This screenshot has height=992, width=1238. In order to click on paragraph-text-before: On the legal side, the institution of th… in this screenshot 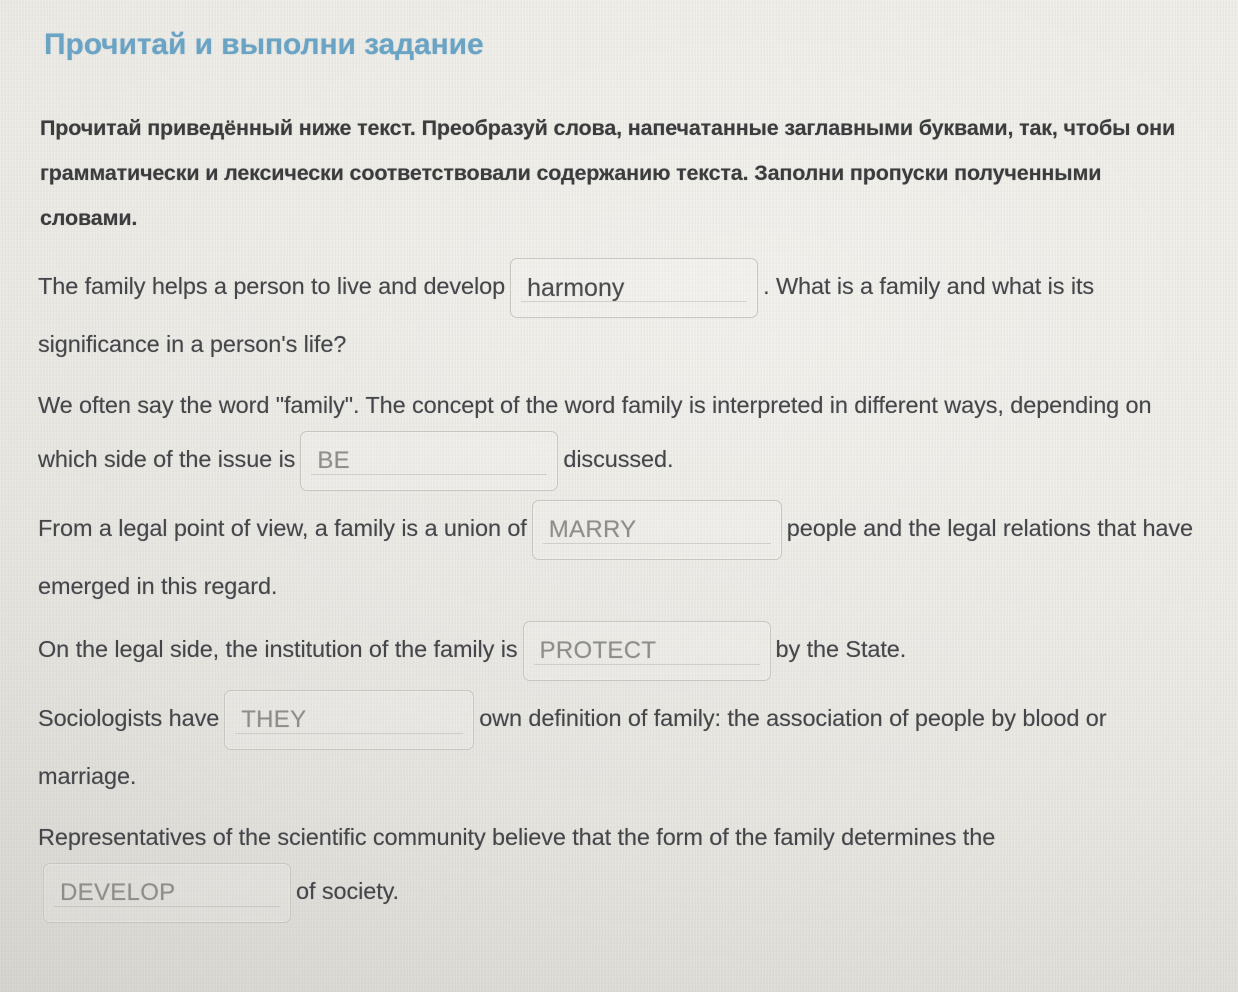, I will do `click(278, 649)`.